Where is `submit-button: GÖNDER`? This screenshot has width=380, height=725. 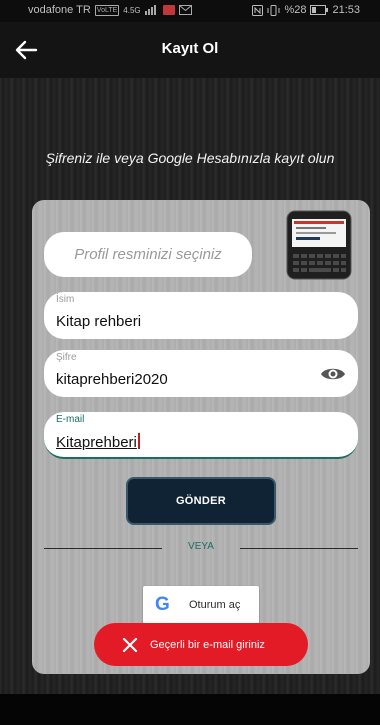
submit-button: GÖNDER is located at coordinates (201, 501).